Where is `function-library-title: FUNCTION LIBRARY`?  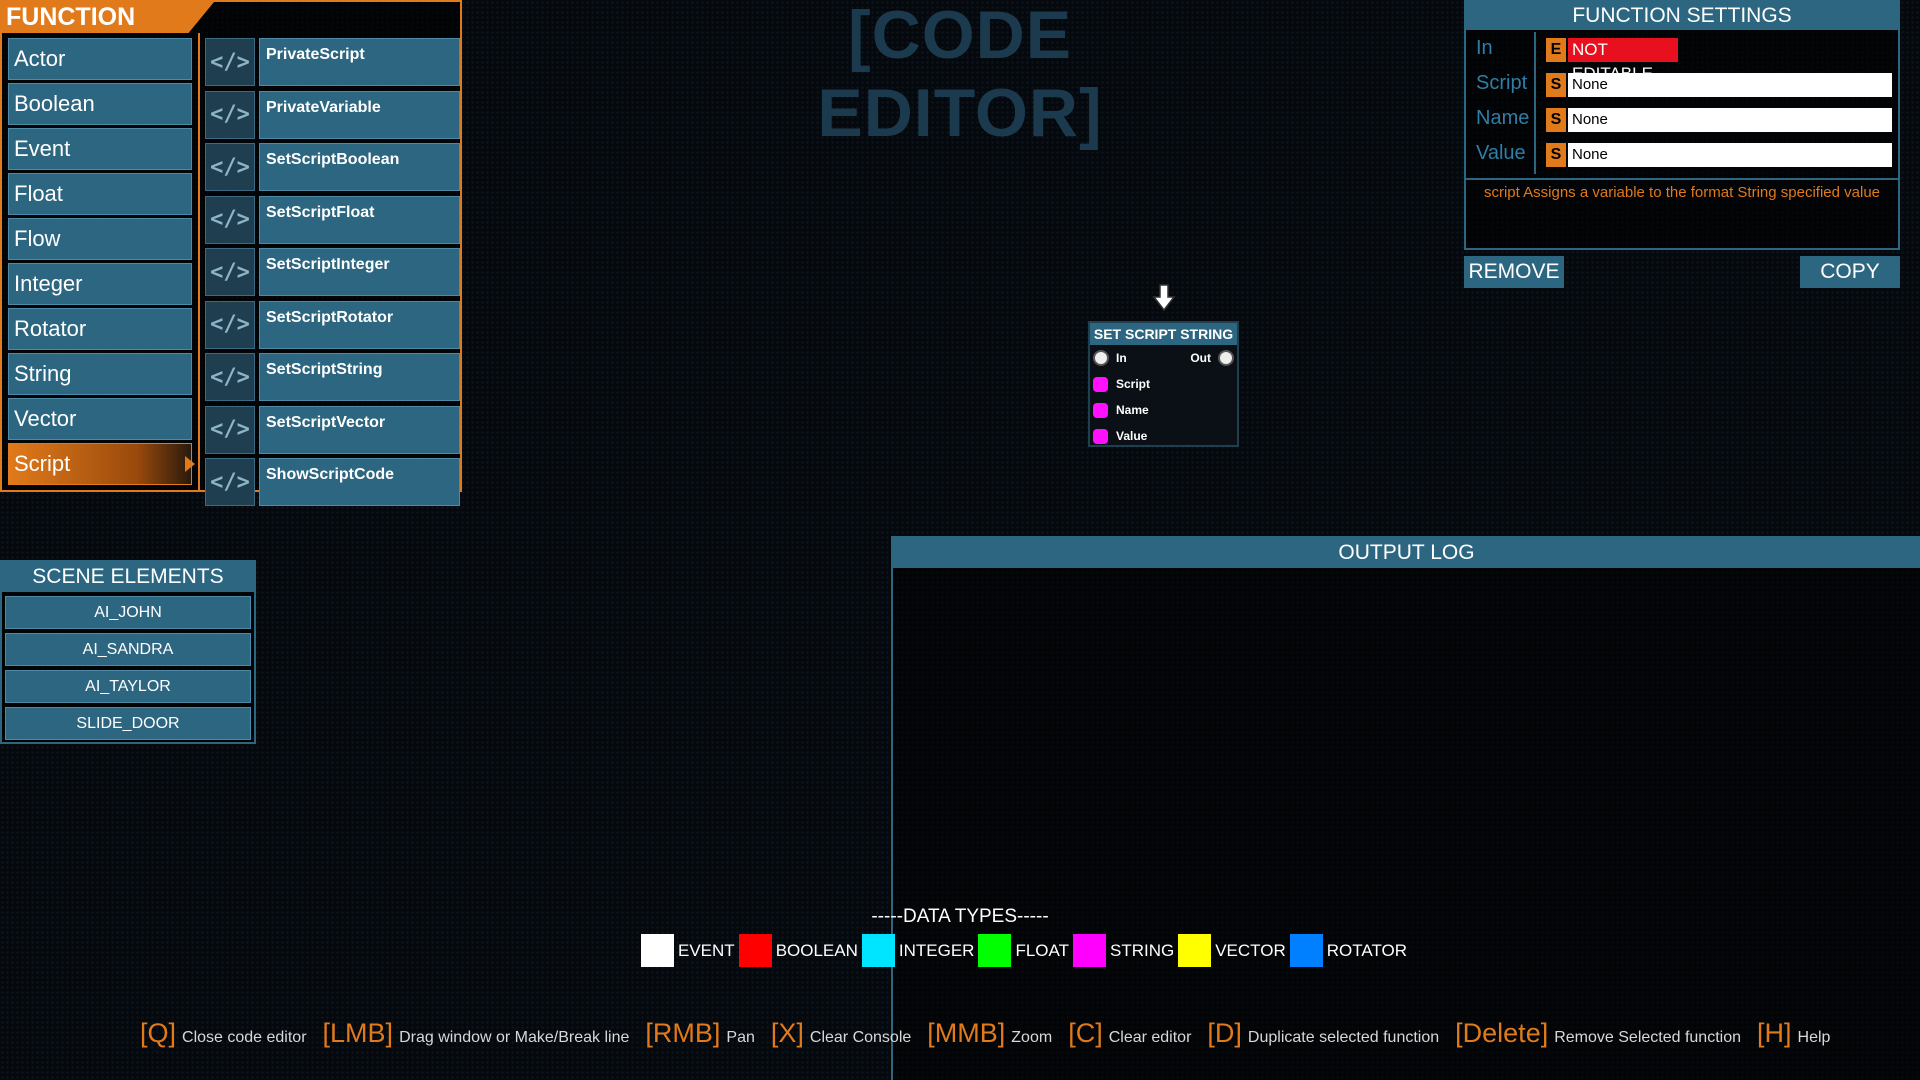
function-library-title: FUNCTION LIBRARY is located at coordinates (108, 17).